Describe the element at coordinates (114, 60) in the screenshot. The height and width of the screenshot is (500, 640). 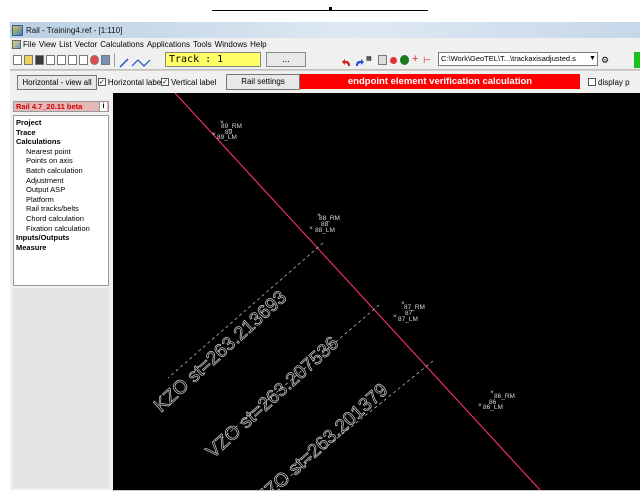
I see `toolbar-separator` at that location.